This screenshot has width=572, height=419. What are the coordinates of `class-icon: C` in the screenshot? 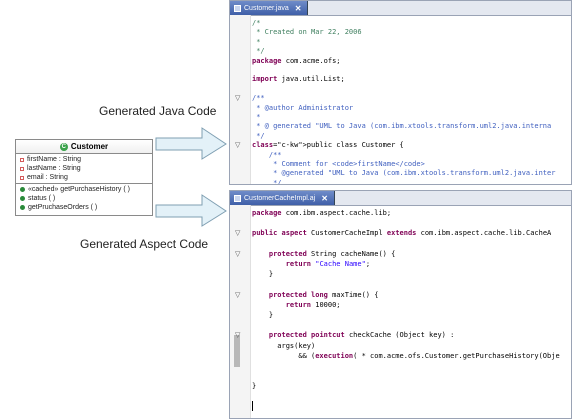 It's located at (63, 146).